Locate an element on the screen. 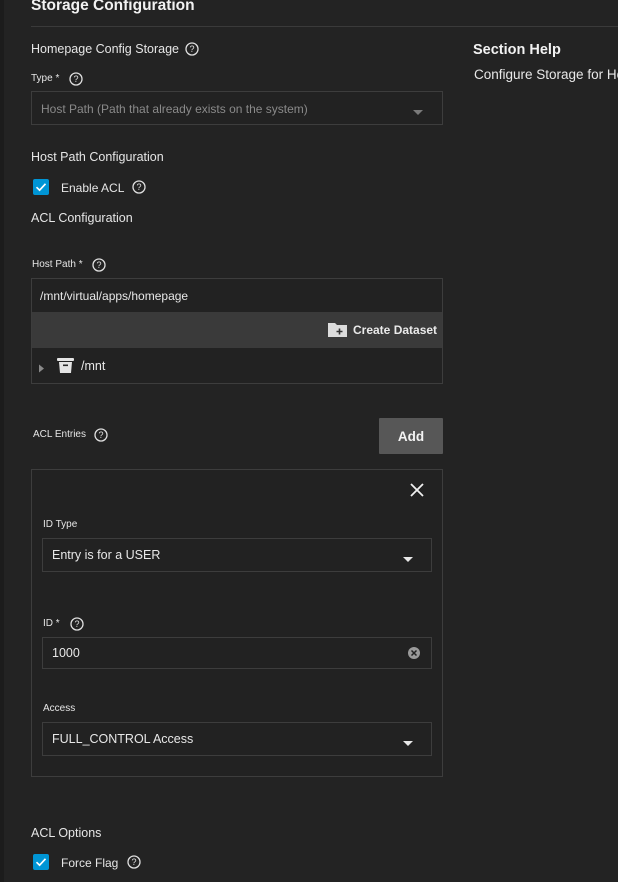 The height and width of the screenshot is (882, 618). host-path-label: Host Path * is located at coordinates (57, 264).